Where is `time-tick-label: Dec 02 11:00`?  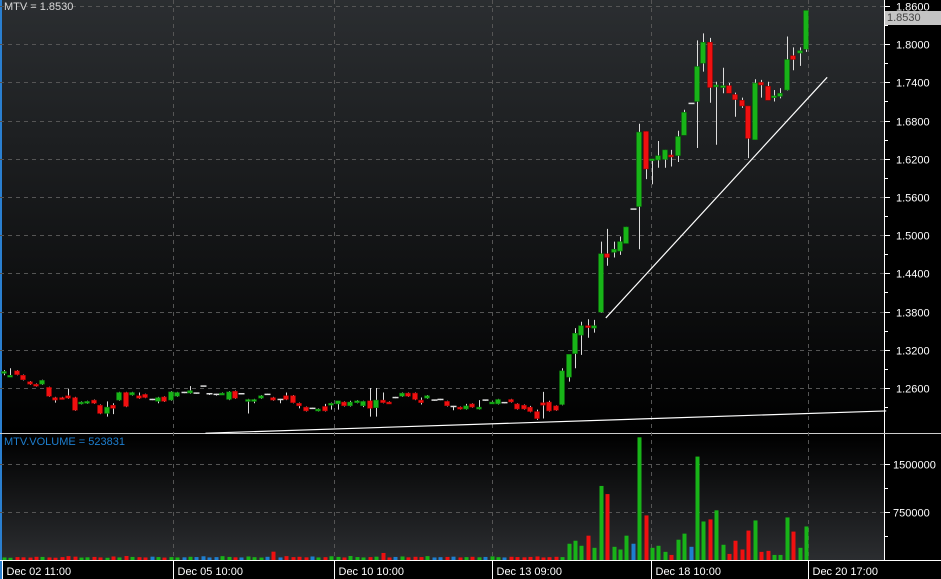 time-tick-label: Dec 02 11:00 is located at coordinates (39, 572).